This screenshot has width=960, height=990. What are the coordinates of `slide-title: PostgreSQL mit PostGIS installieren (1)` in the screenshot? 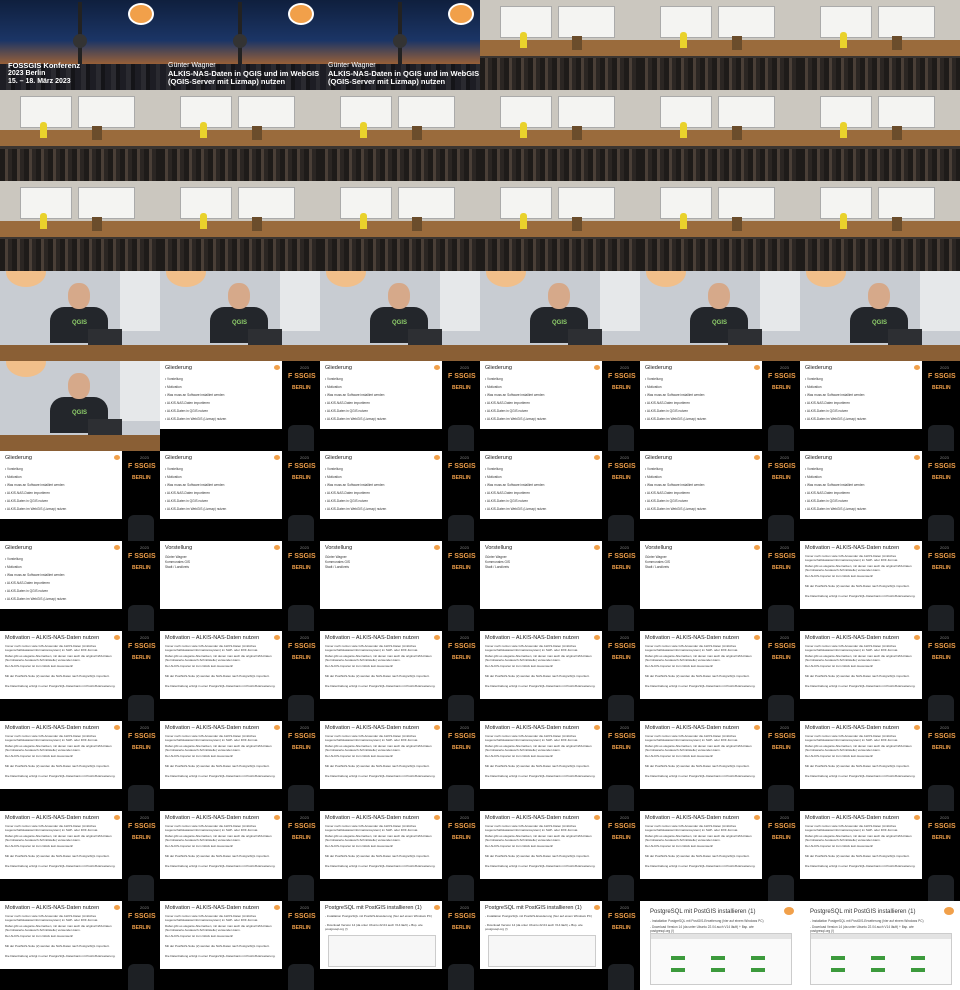 It's located at (373, 908).